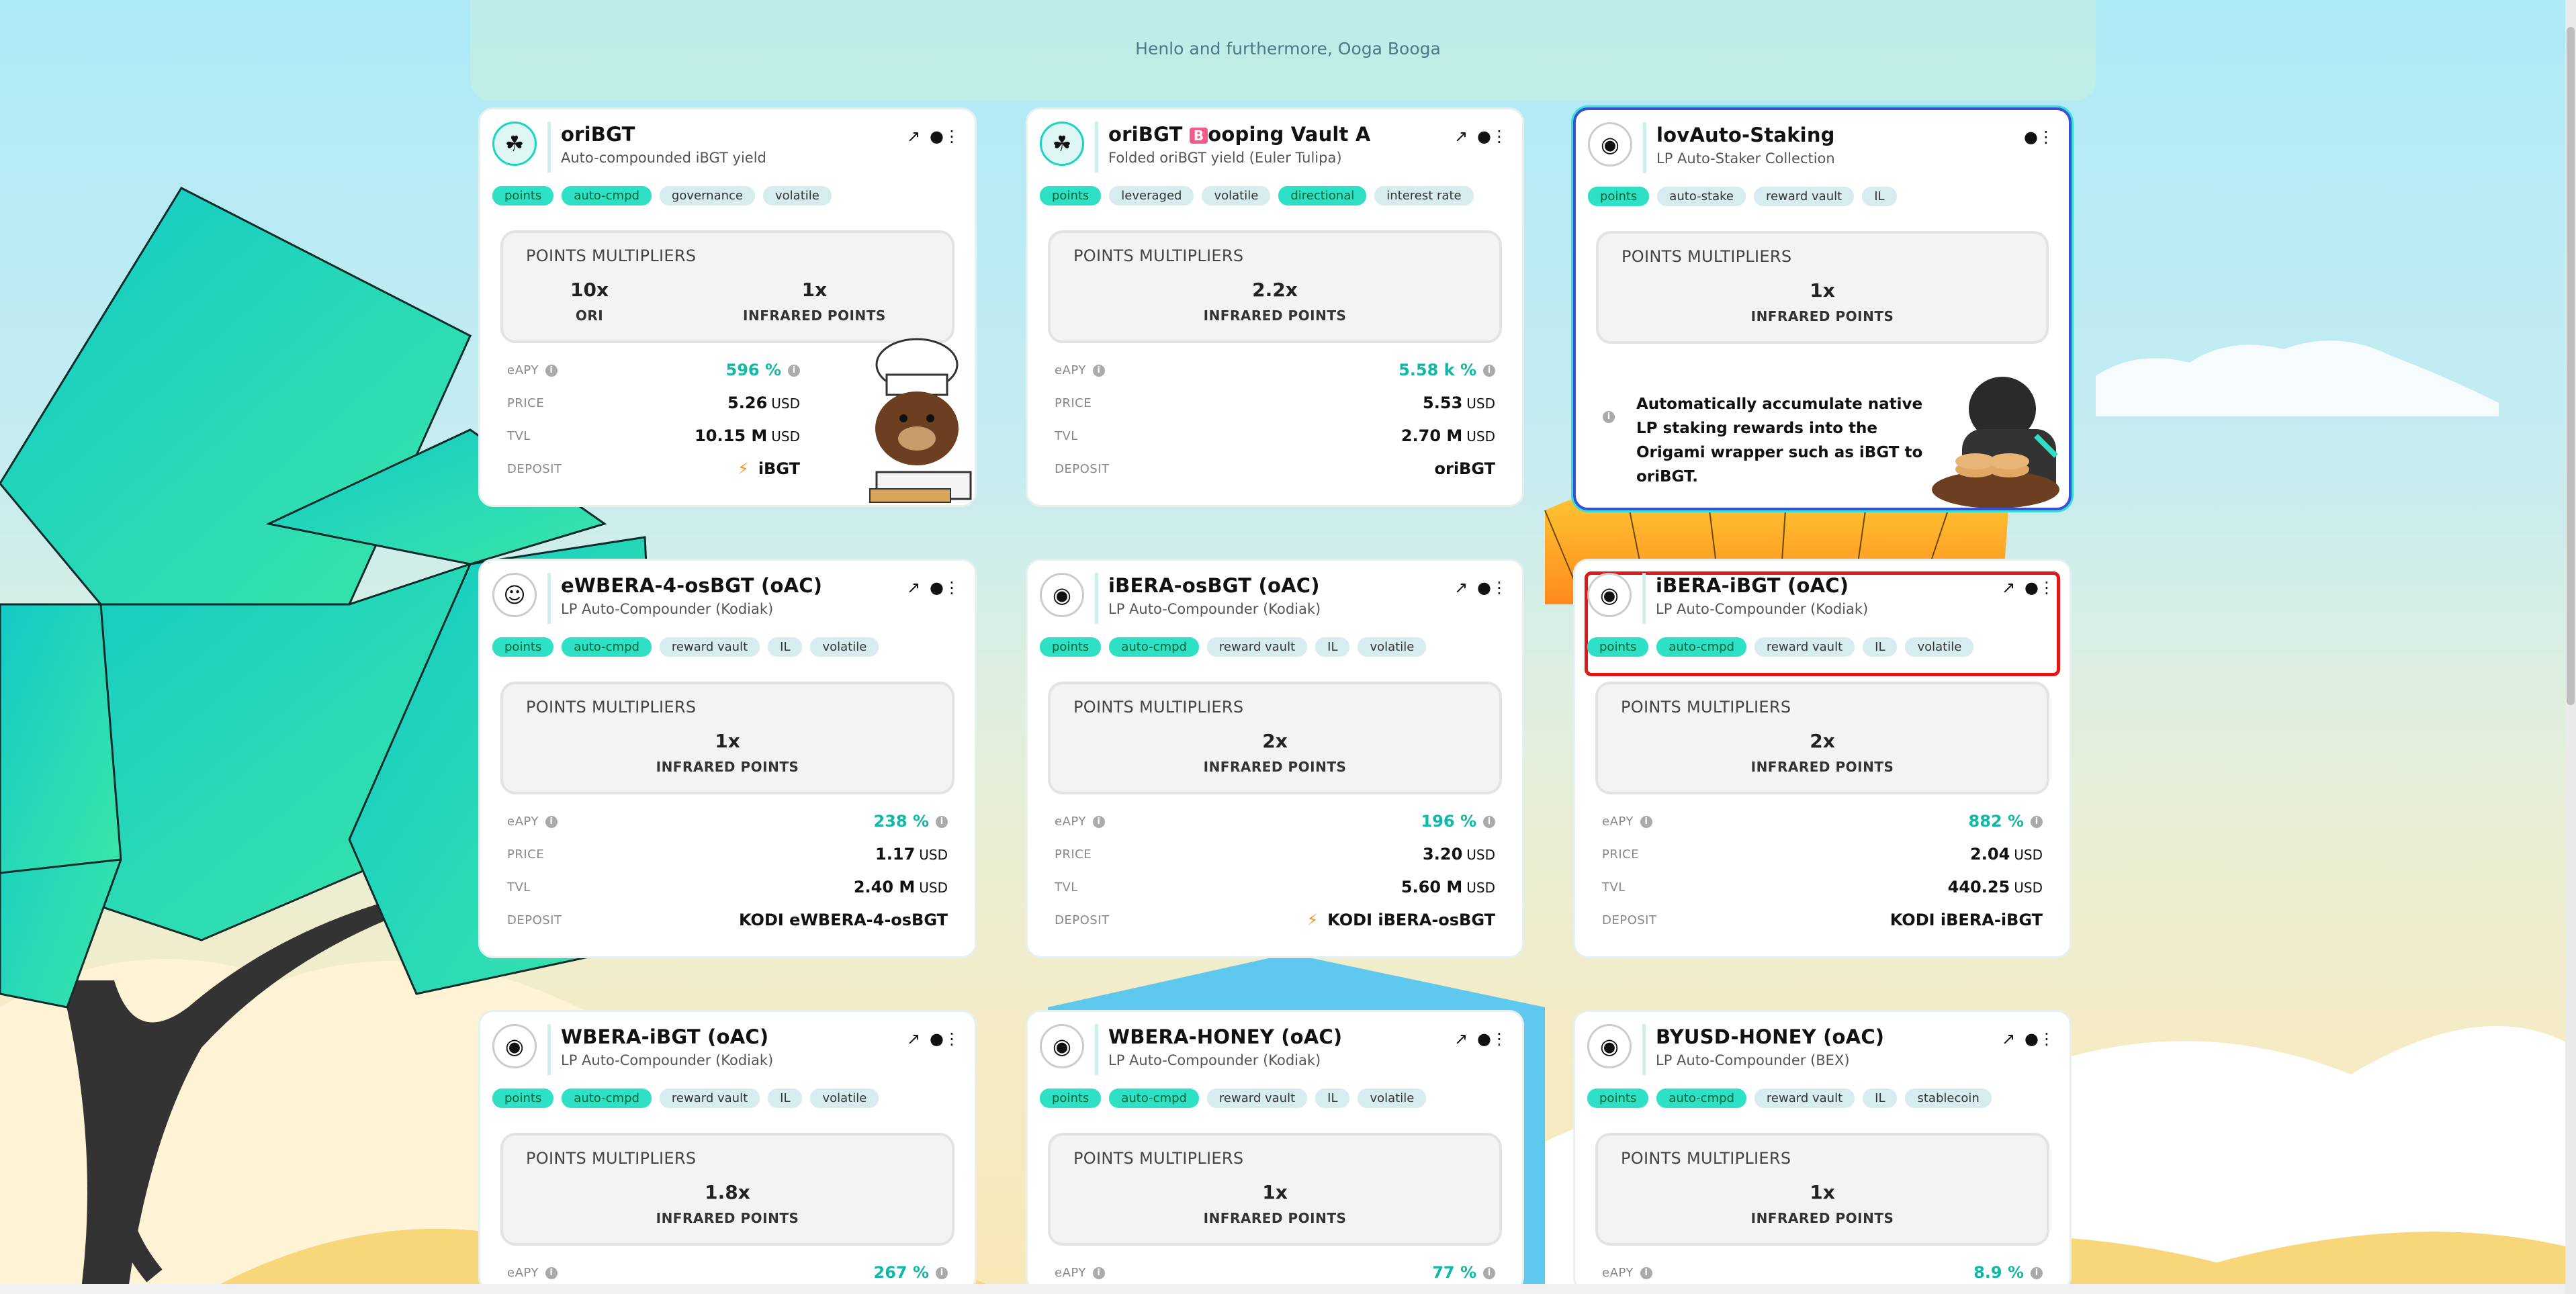 This screenshot has height=1294, width=2576. I want to click on card-title: oriBGT Booping Vault A, so click(1240, 134).